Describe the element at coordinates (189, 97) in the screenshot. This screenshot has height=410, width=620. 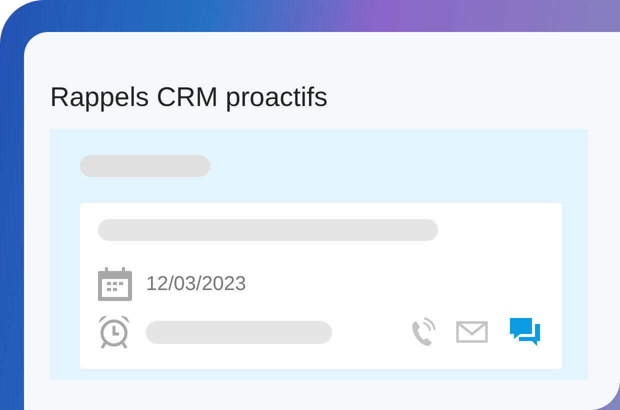
I see `card-title: Rappels CRM proactifs` at that location.